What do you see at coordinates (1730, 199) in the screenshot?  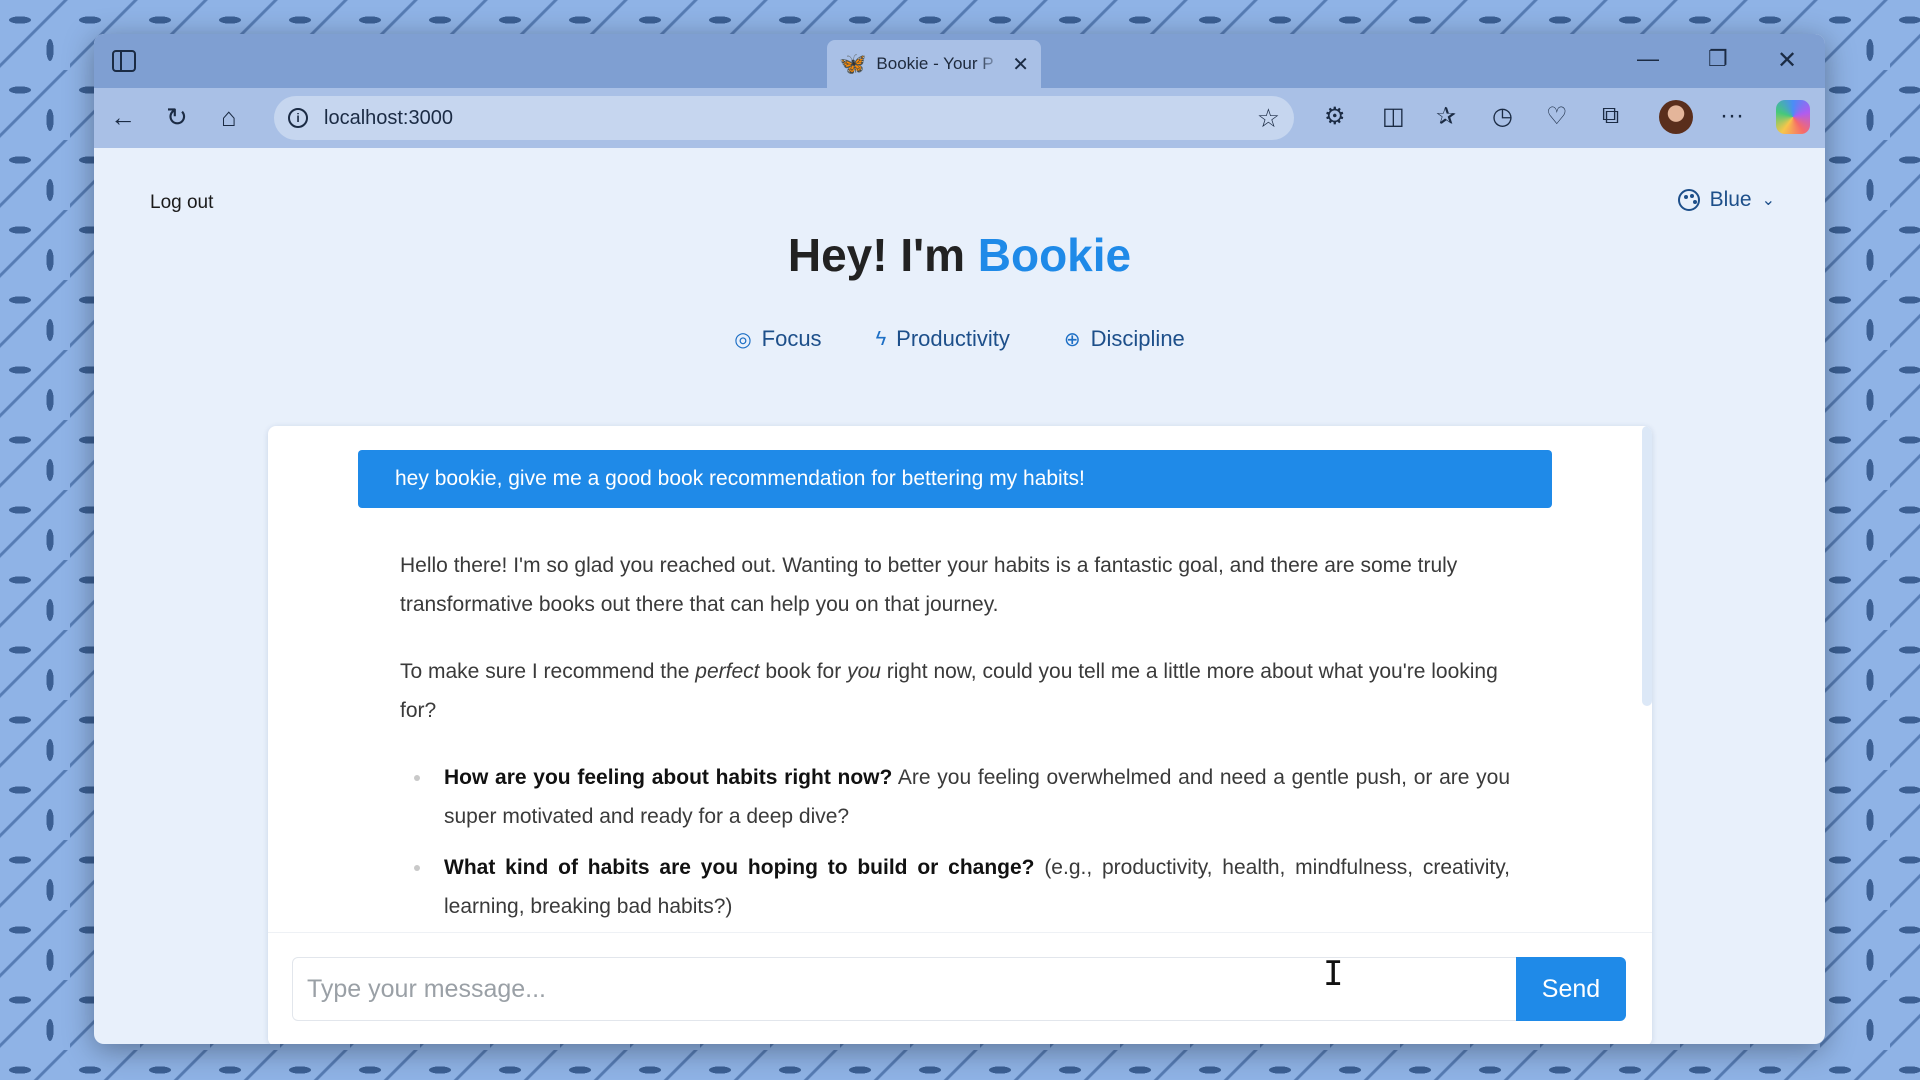 I see `theme-label: Blue` at bounding box center [1730, 199].